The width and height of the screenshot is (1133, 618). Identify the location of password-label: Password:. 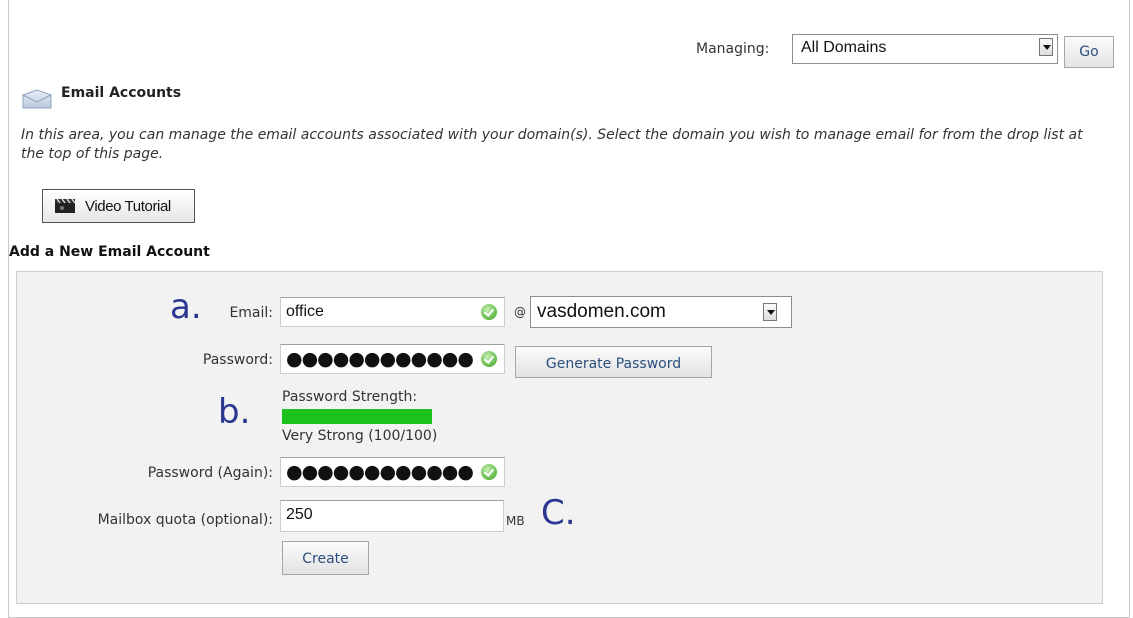
(237, 360).